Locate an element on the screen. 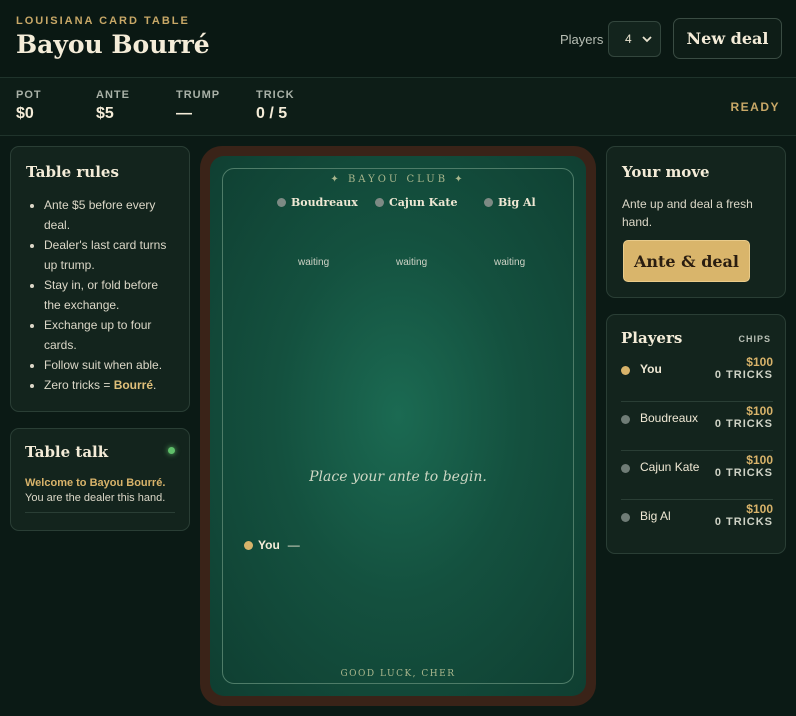 The image size is (796, 716). talk-welcome: Welcome to Bayou Bourré. is located at coordinates (95, 483).